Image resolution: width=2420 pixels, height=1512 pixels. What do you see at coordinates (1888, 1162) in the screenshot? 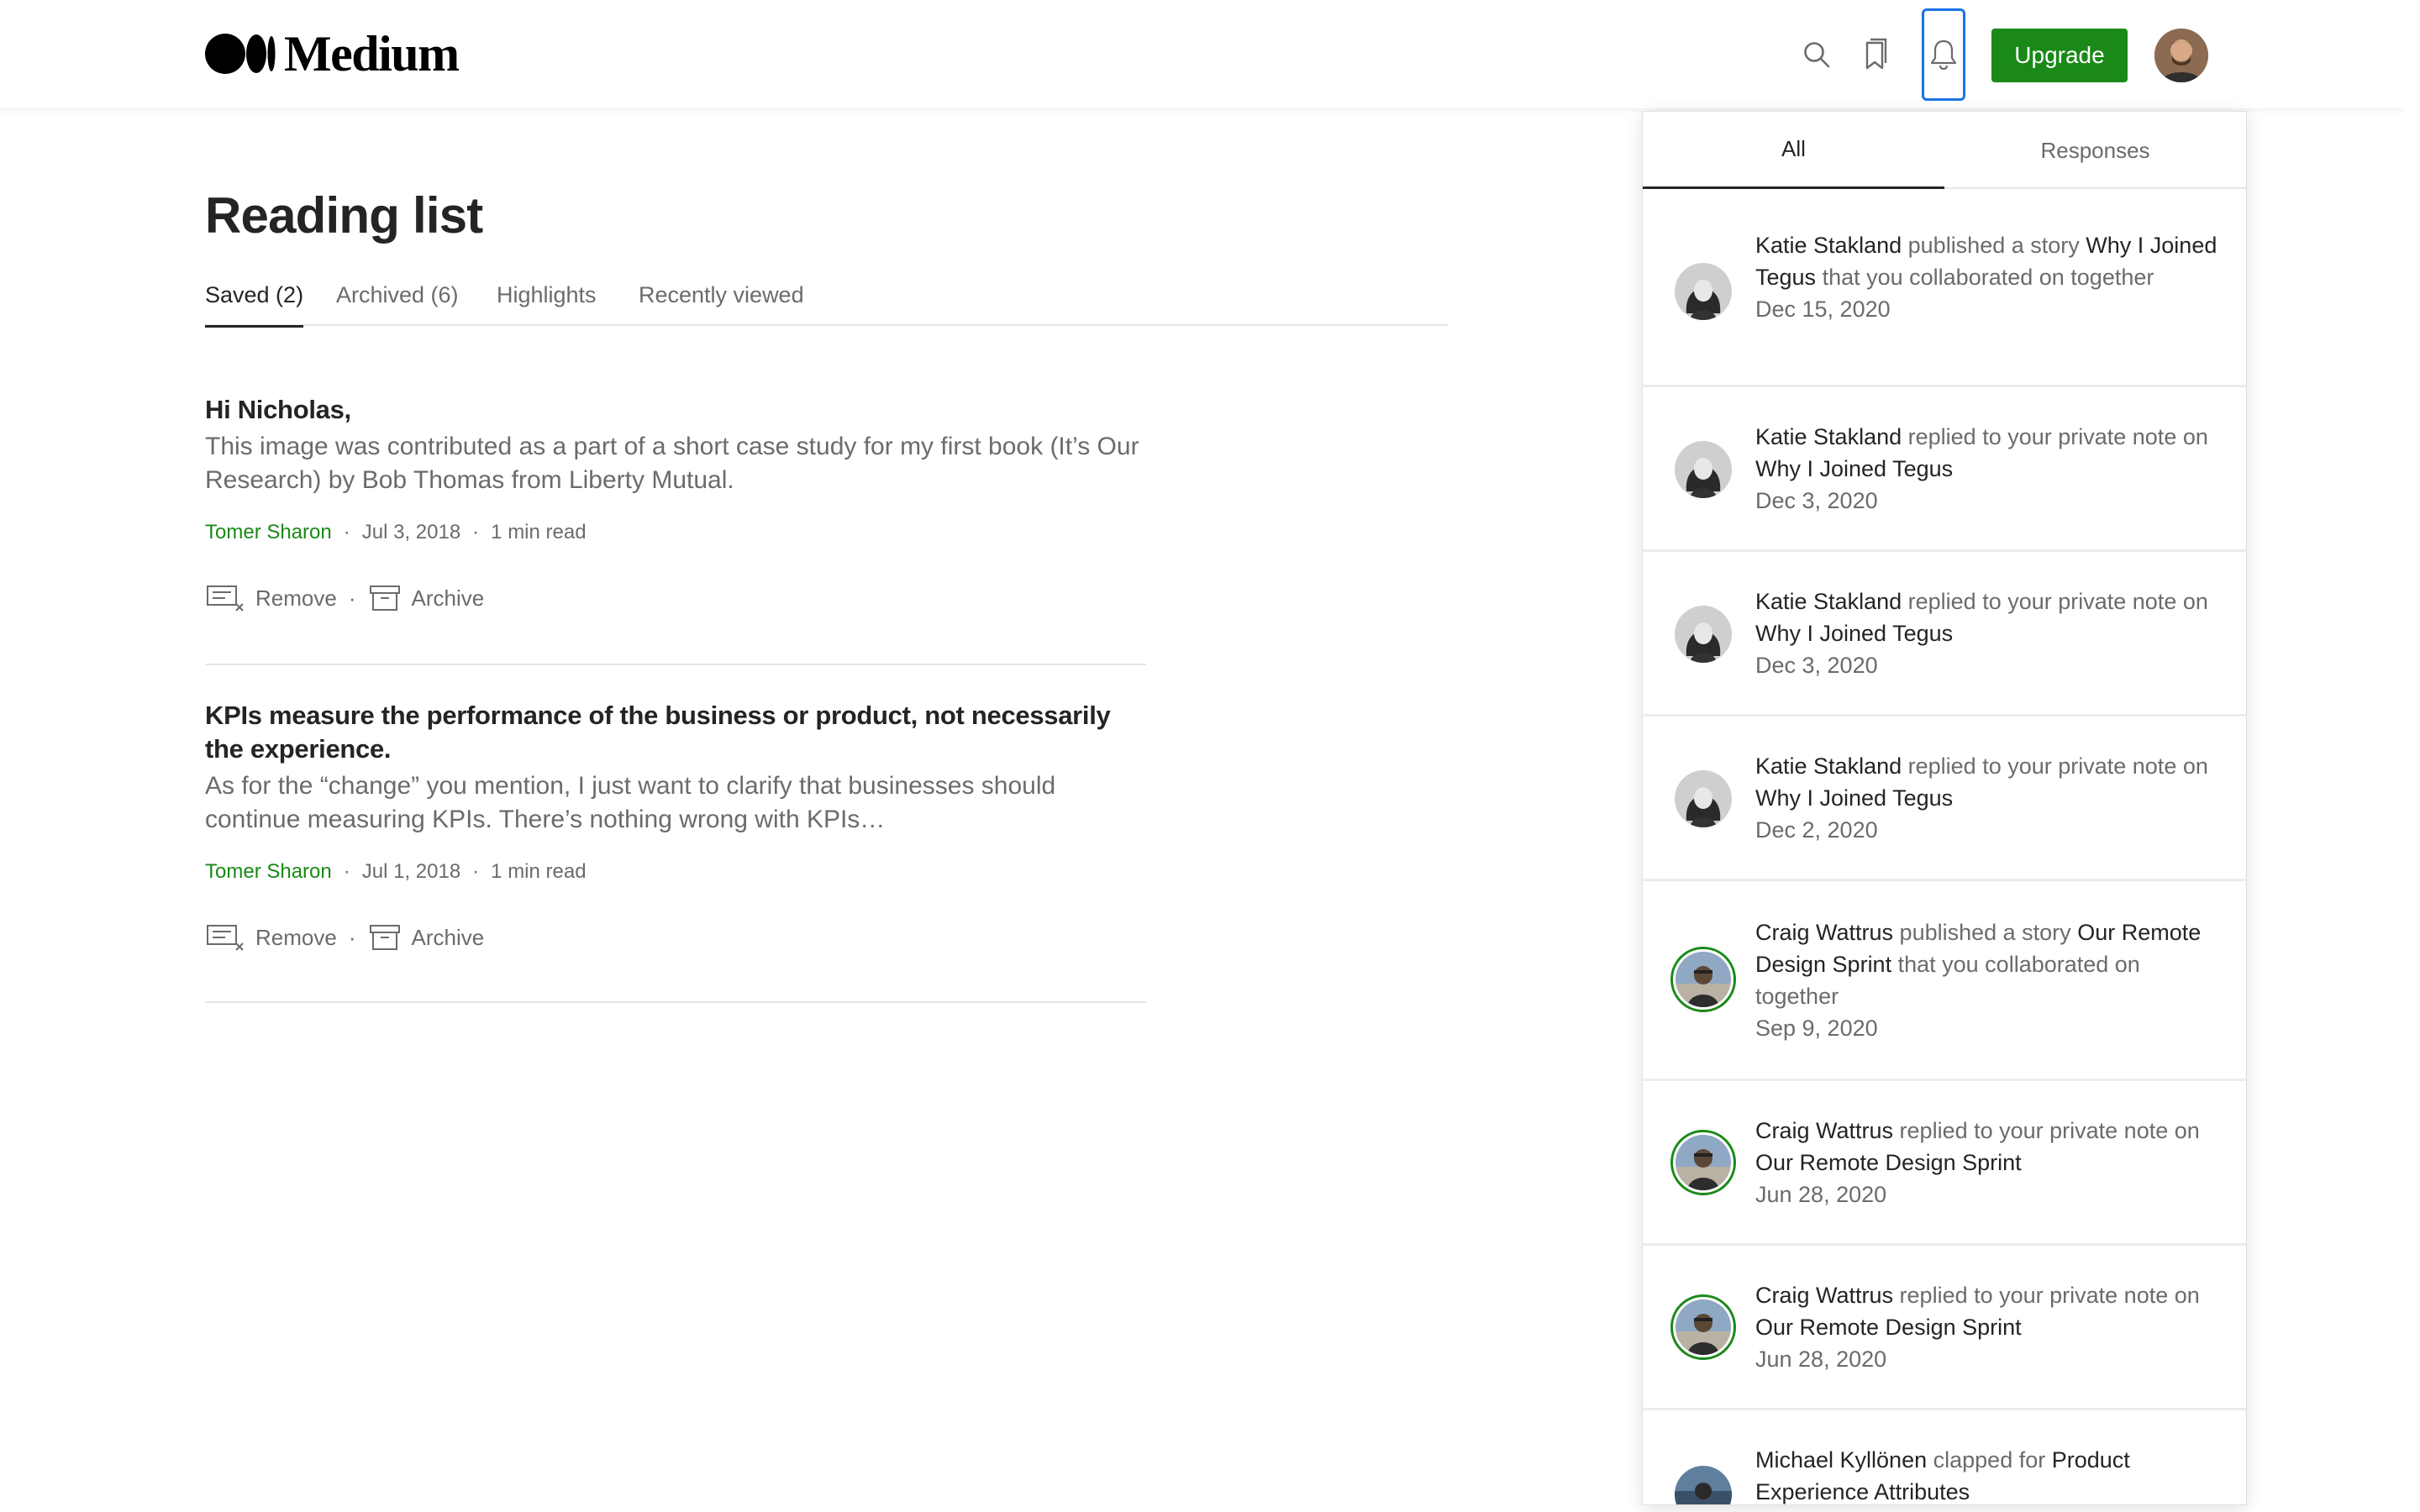
I see `notification-story: Our Remote Design Sprint` at bounding box center [1888, 1162].